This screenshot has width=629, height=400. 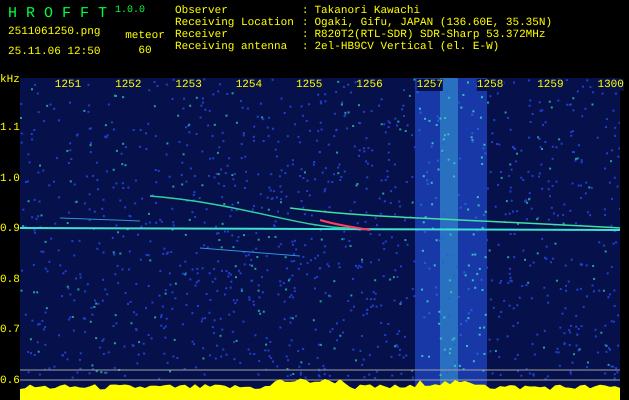 What do you see at coordinates (202, 35) in the screenshot?
I see `info-label: Receiver` at bounding box center [202, 35].